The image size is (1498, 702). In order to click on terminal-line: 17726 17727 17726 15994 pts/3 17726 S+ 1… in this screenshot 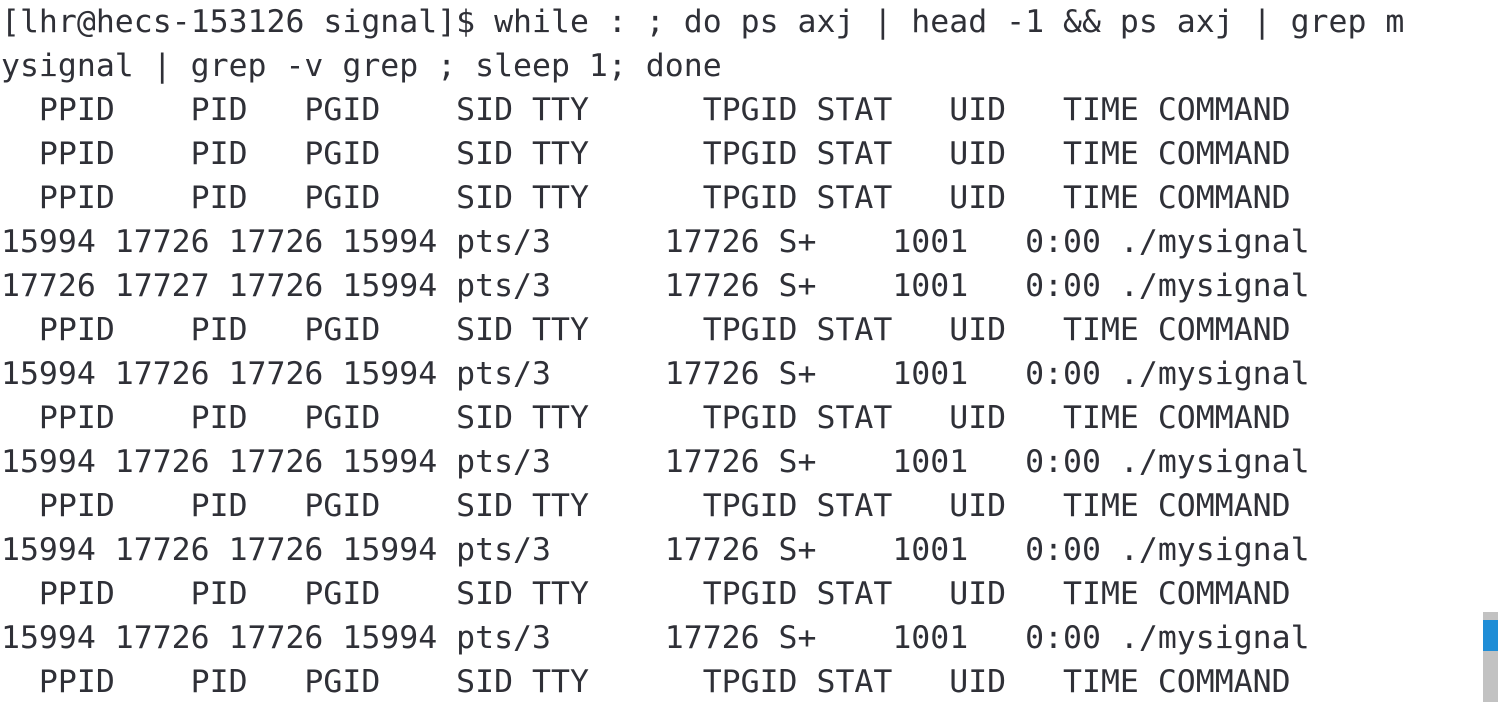, I will do `click(655, 286)`.